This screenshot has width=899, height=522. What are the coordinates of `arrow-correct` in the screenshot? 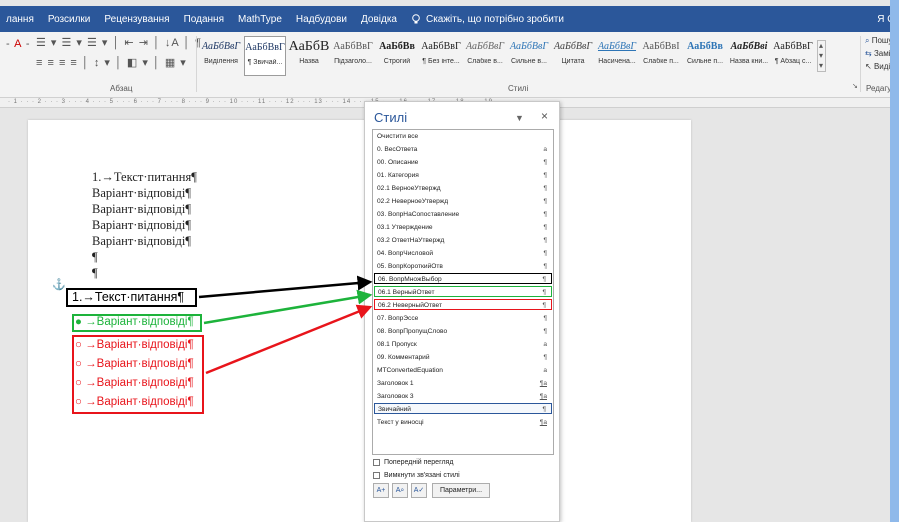 It's located at (288, 307).